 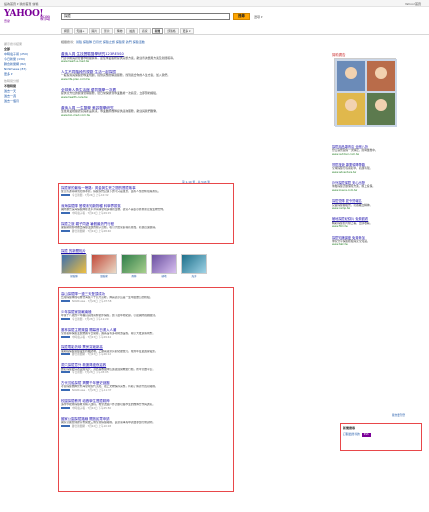 I want to click on result-url: www.life-plan.com.tw, so click(x=75, y=79).